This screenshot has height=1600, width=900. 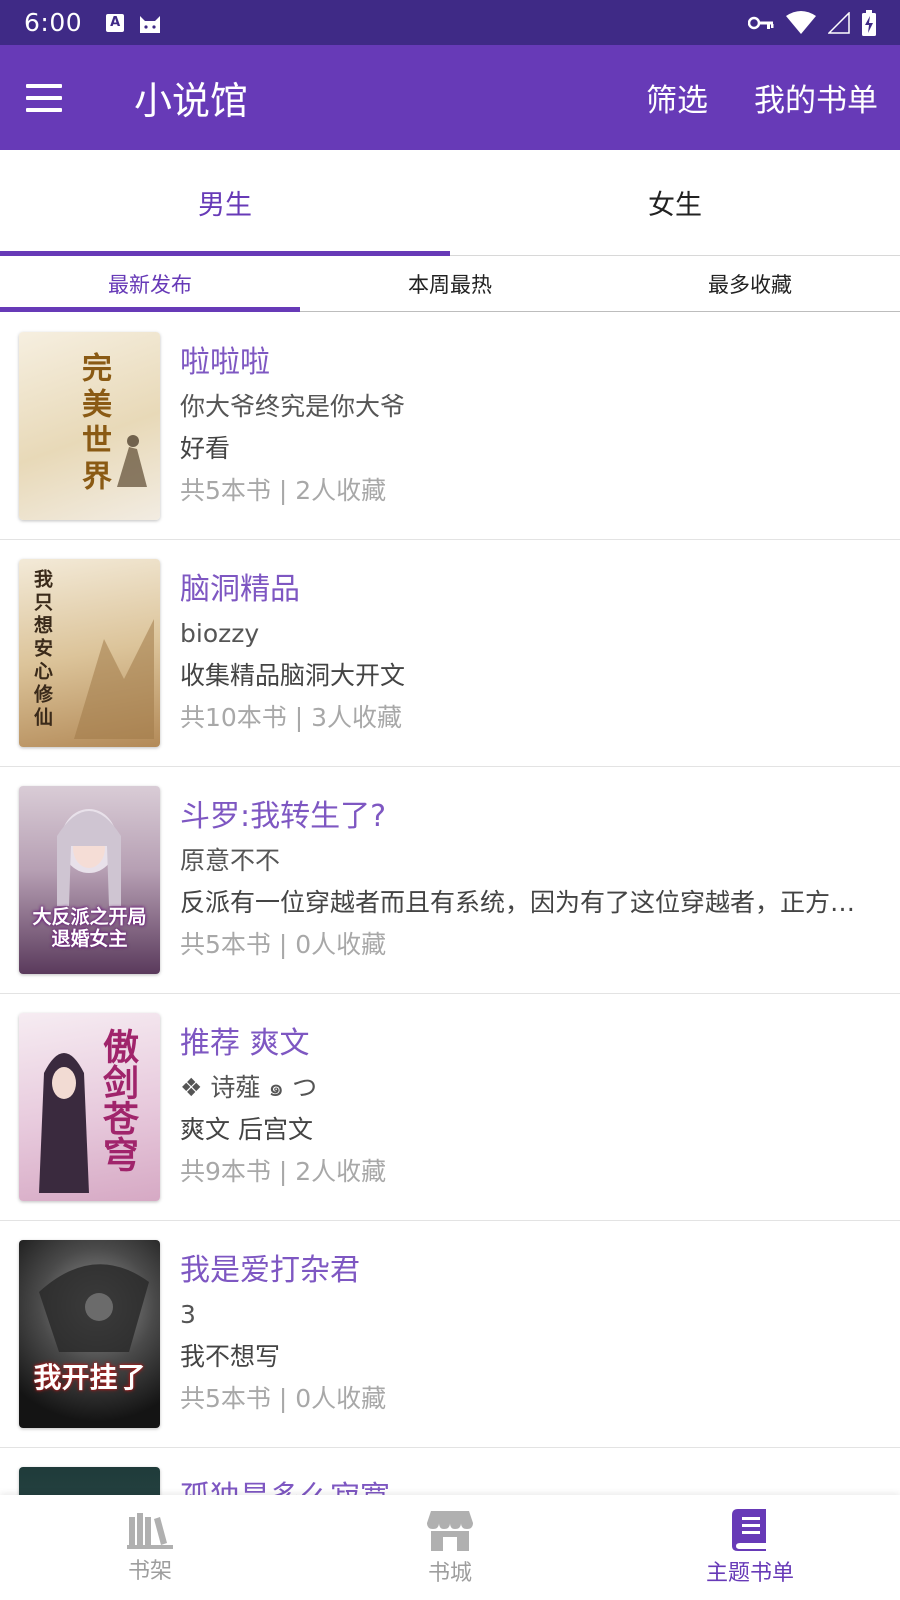 I want to click on list-item: 孤独是多么寂寞, so click(x=450, y=1471).